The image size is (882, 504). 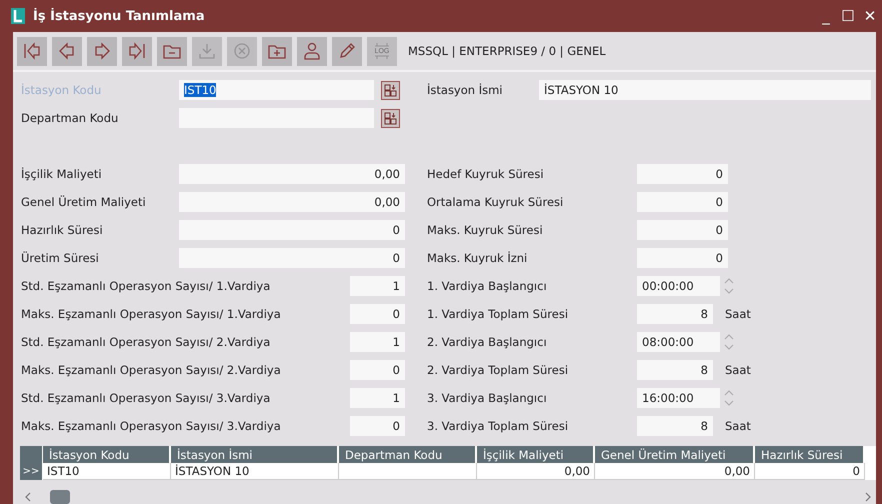 I want to click on skip-forward-icon, so click(x=137, y=51).